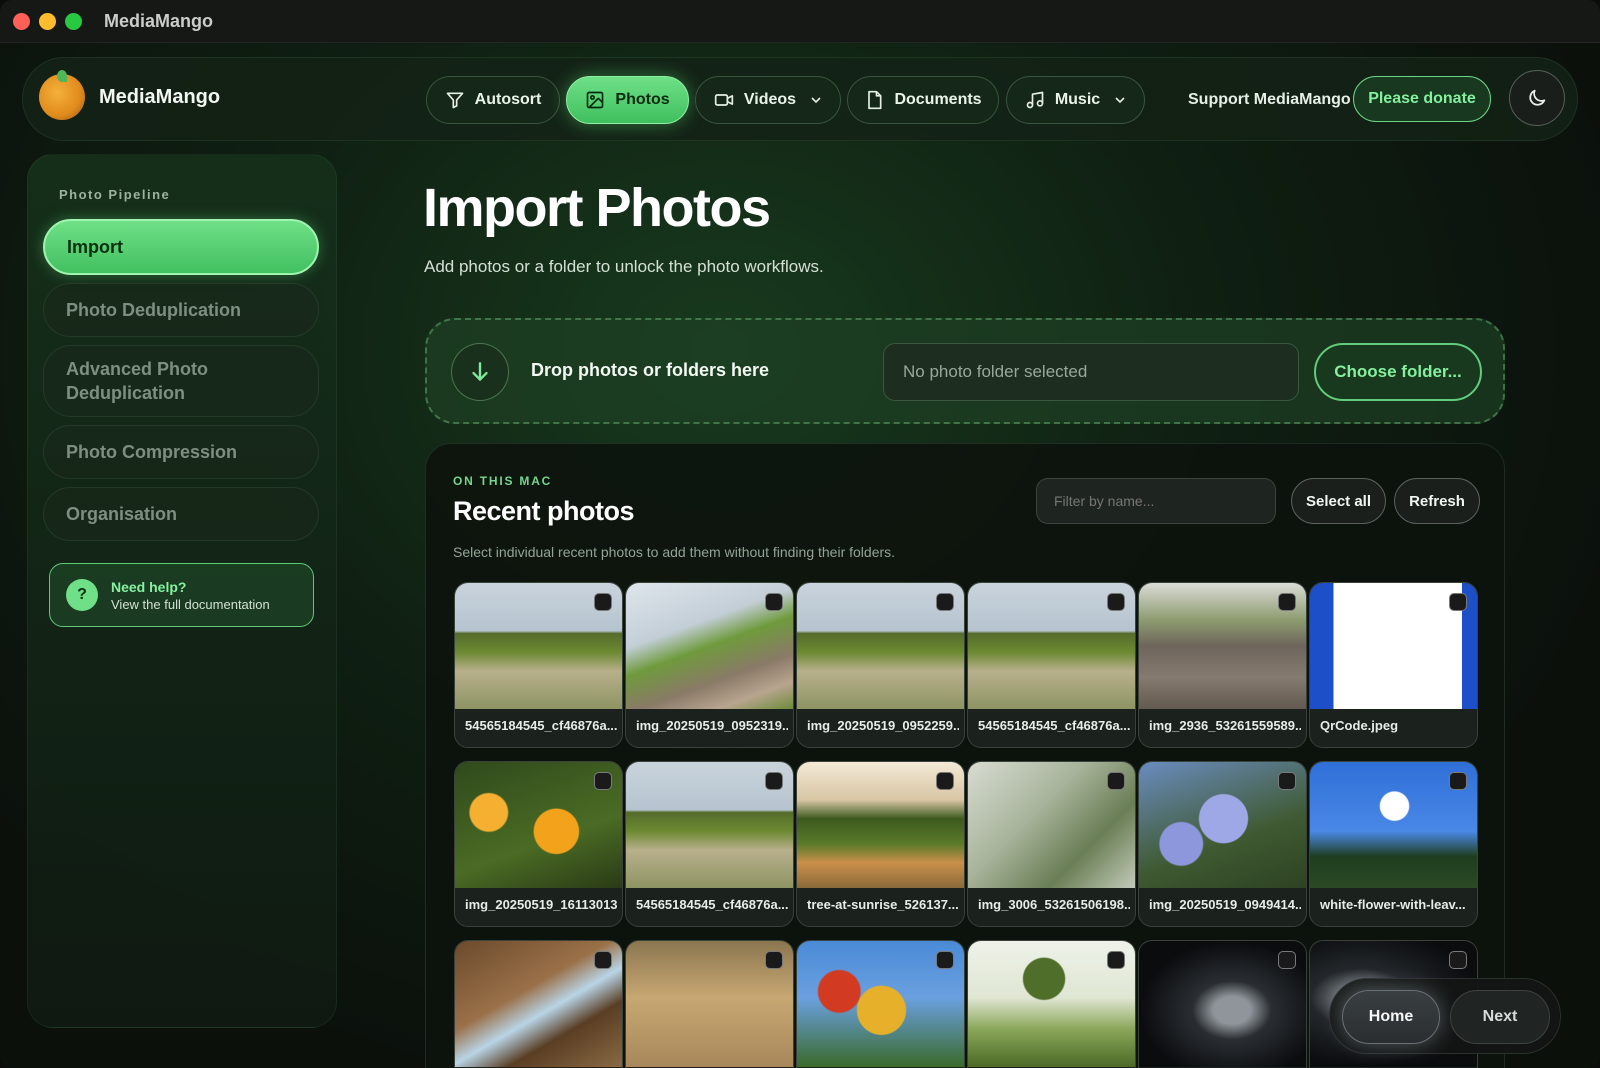 The height and width of the screenshot is (1068, 1600). I want to click on help-subtitle: View the full documentation, so click(190, 604).